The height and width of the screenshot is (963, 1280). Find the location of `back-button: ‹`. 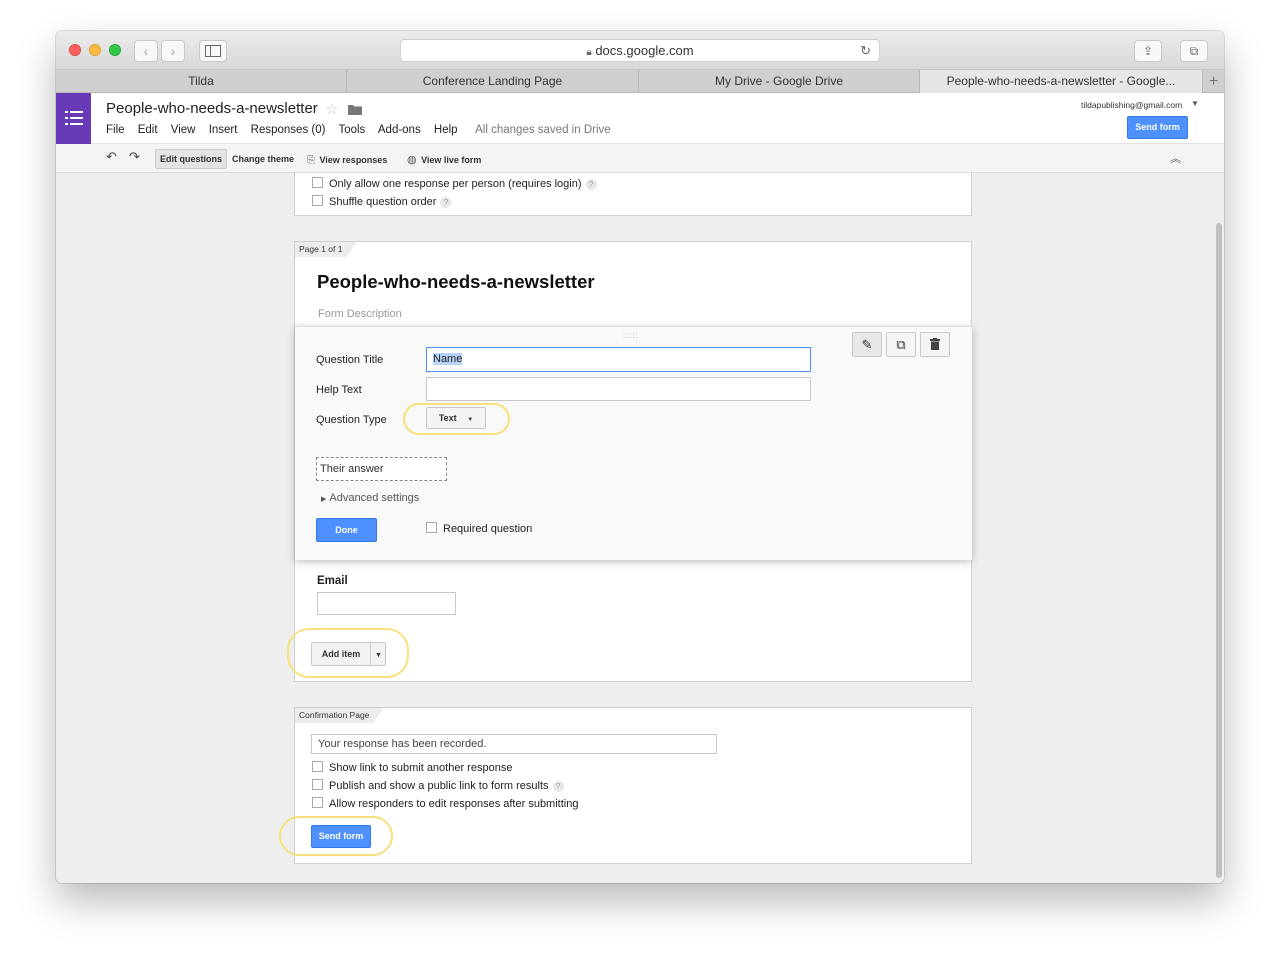

back-button: ‹ is located at coordinates (146, 51).